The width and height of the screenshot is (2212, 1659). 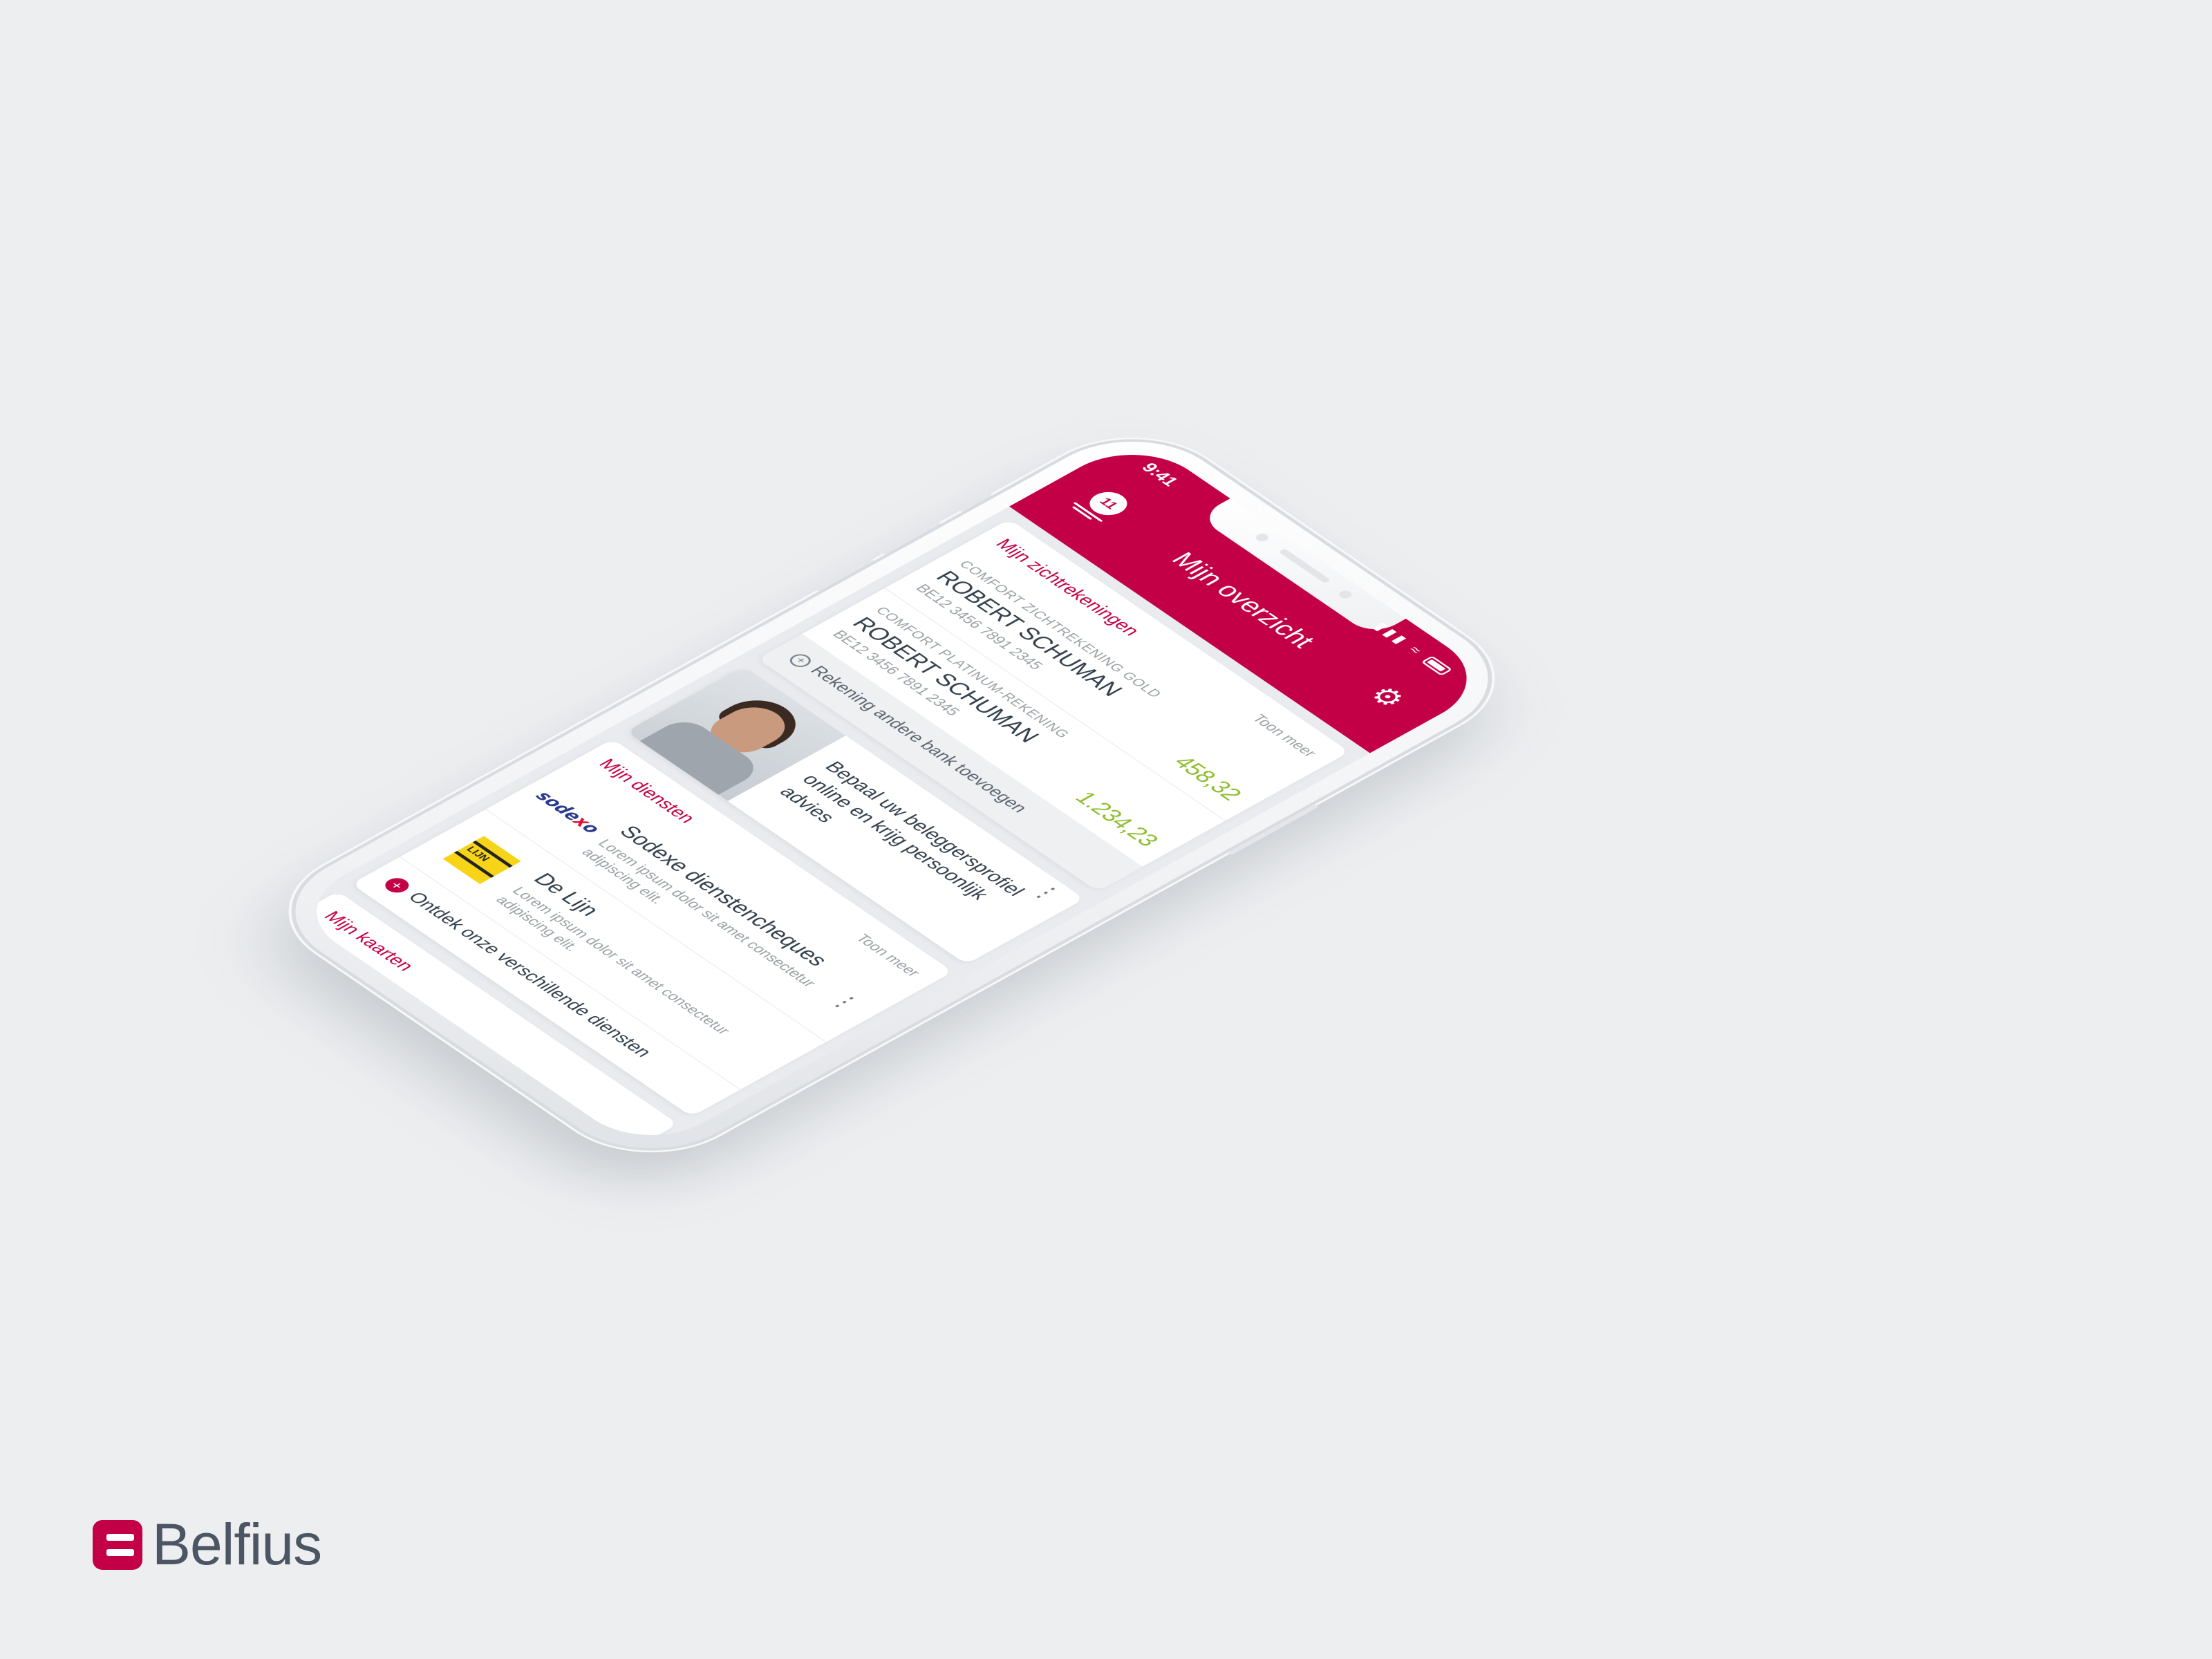 What do you see at coordinates (237, 1544) in the screenshot?
I see `brand-name: Belfius` at bounding box center [237, 1544].